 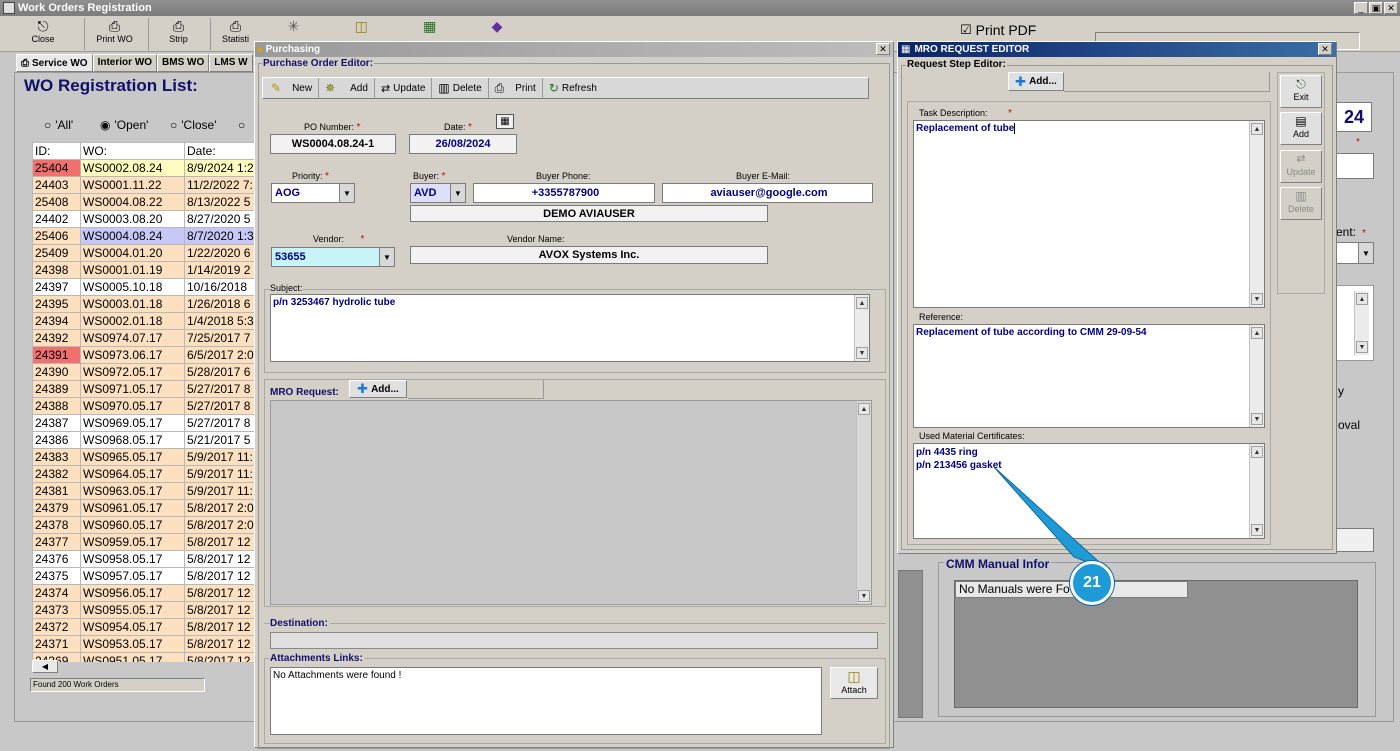 What do you see at coordinates (241, 125) in the screenshot?
I see `filter-more: ○` at bounding box center [241, 125].